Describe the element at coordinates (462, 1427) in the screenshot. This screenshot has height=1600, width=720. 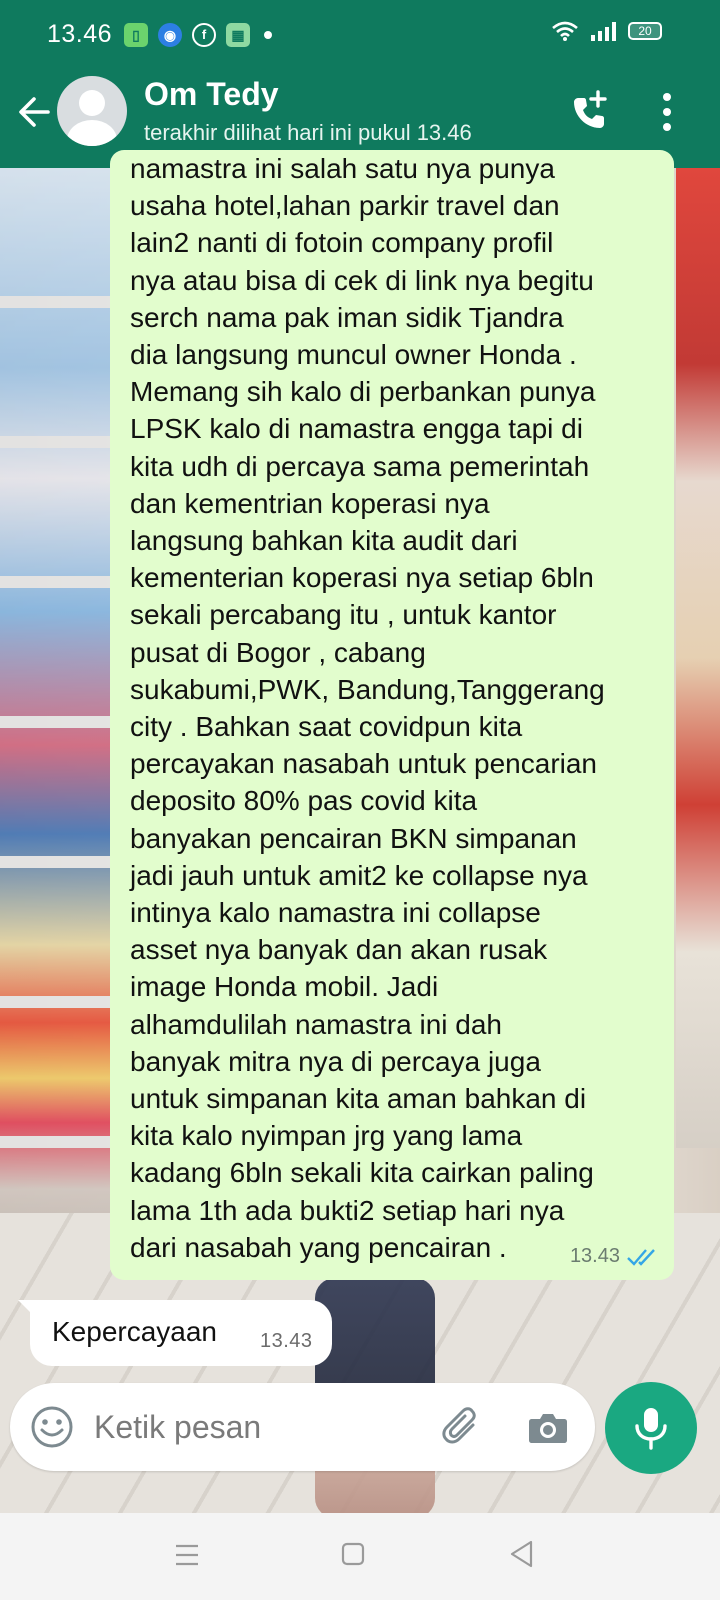
I see `attach-icon` at that location.